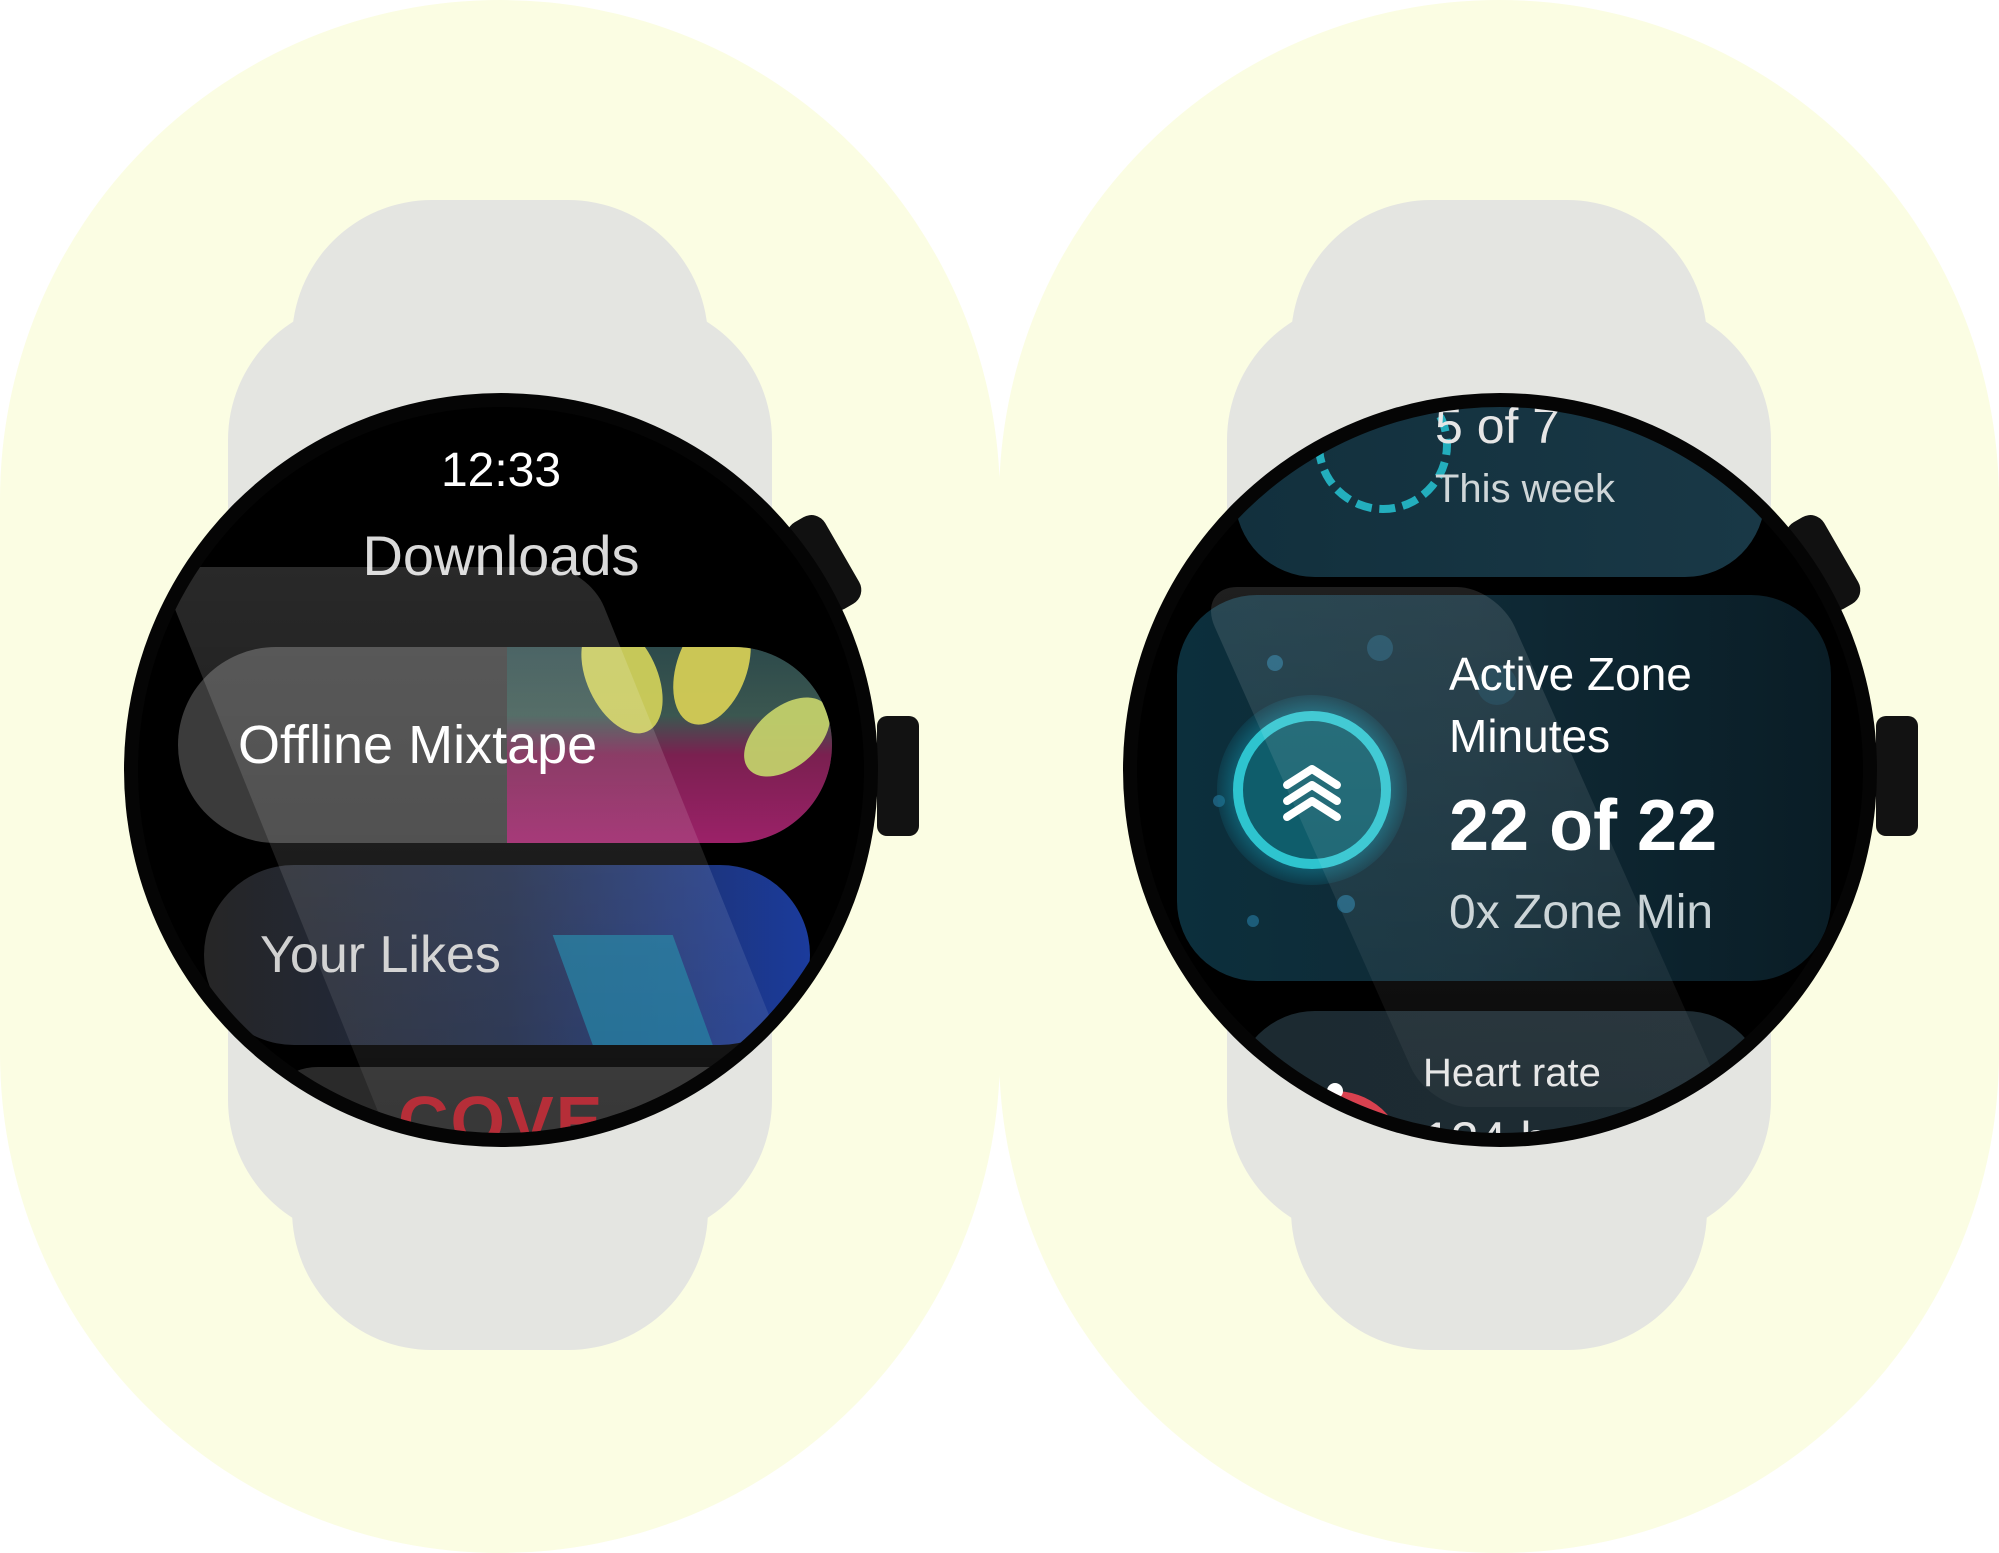  What do you see at coordinates (1498, 430) in the screenshot?
I see `tile-weekly-count: 5 of 7` at bounding box center [1498, 430].